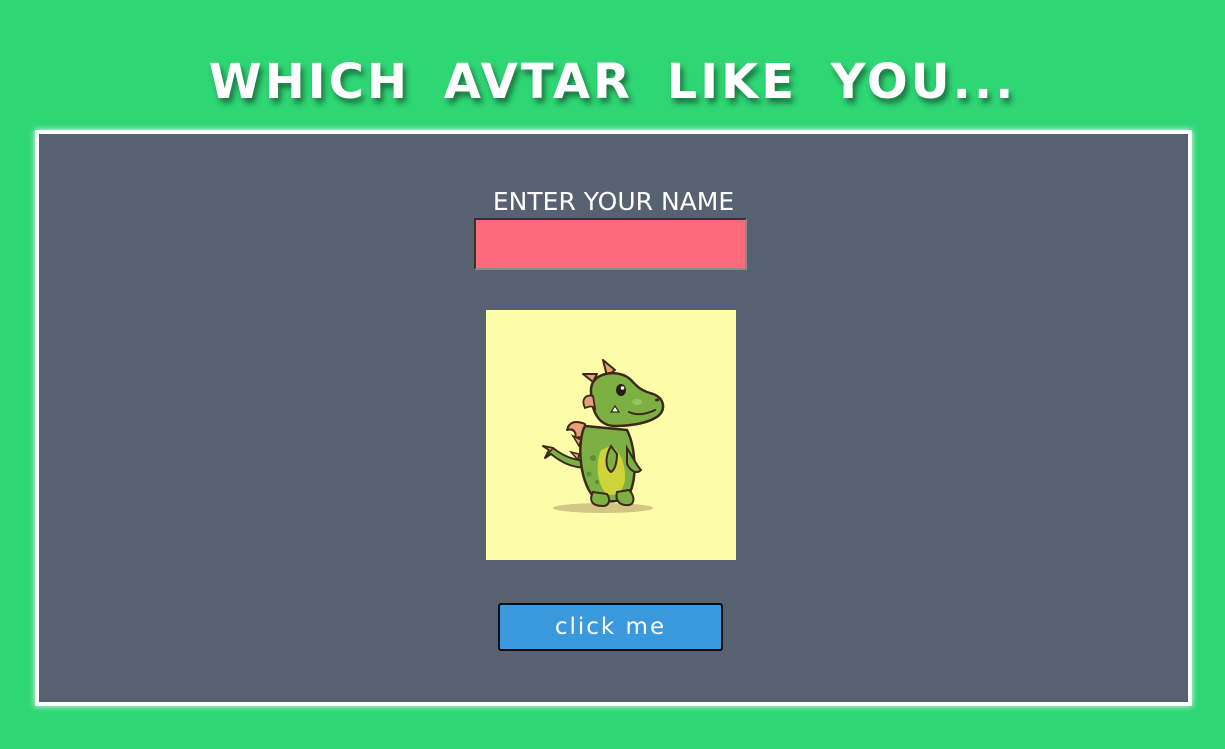  What do you see at coordinates (610, 244) in the screenshot?
I see `name-input` at bounding box center [610, 244].